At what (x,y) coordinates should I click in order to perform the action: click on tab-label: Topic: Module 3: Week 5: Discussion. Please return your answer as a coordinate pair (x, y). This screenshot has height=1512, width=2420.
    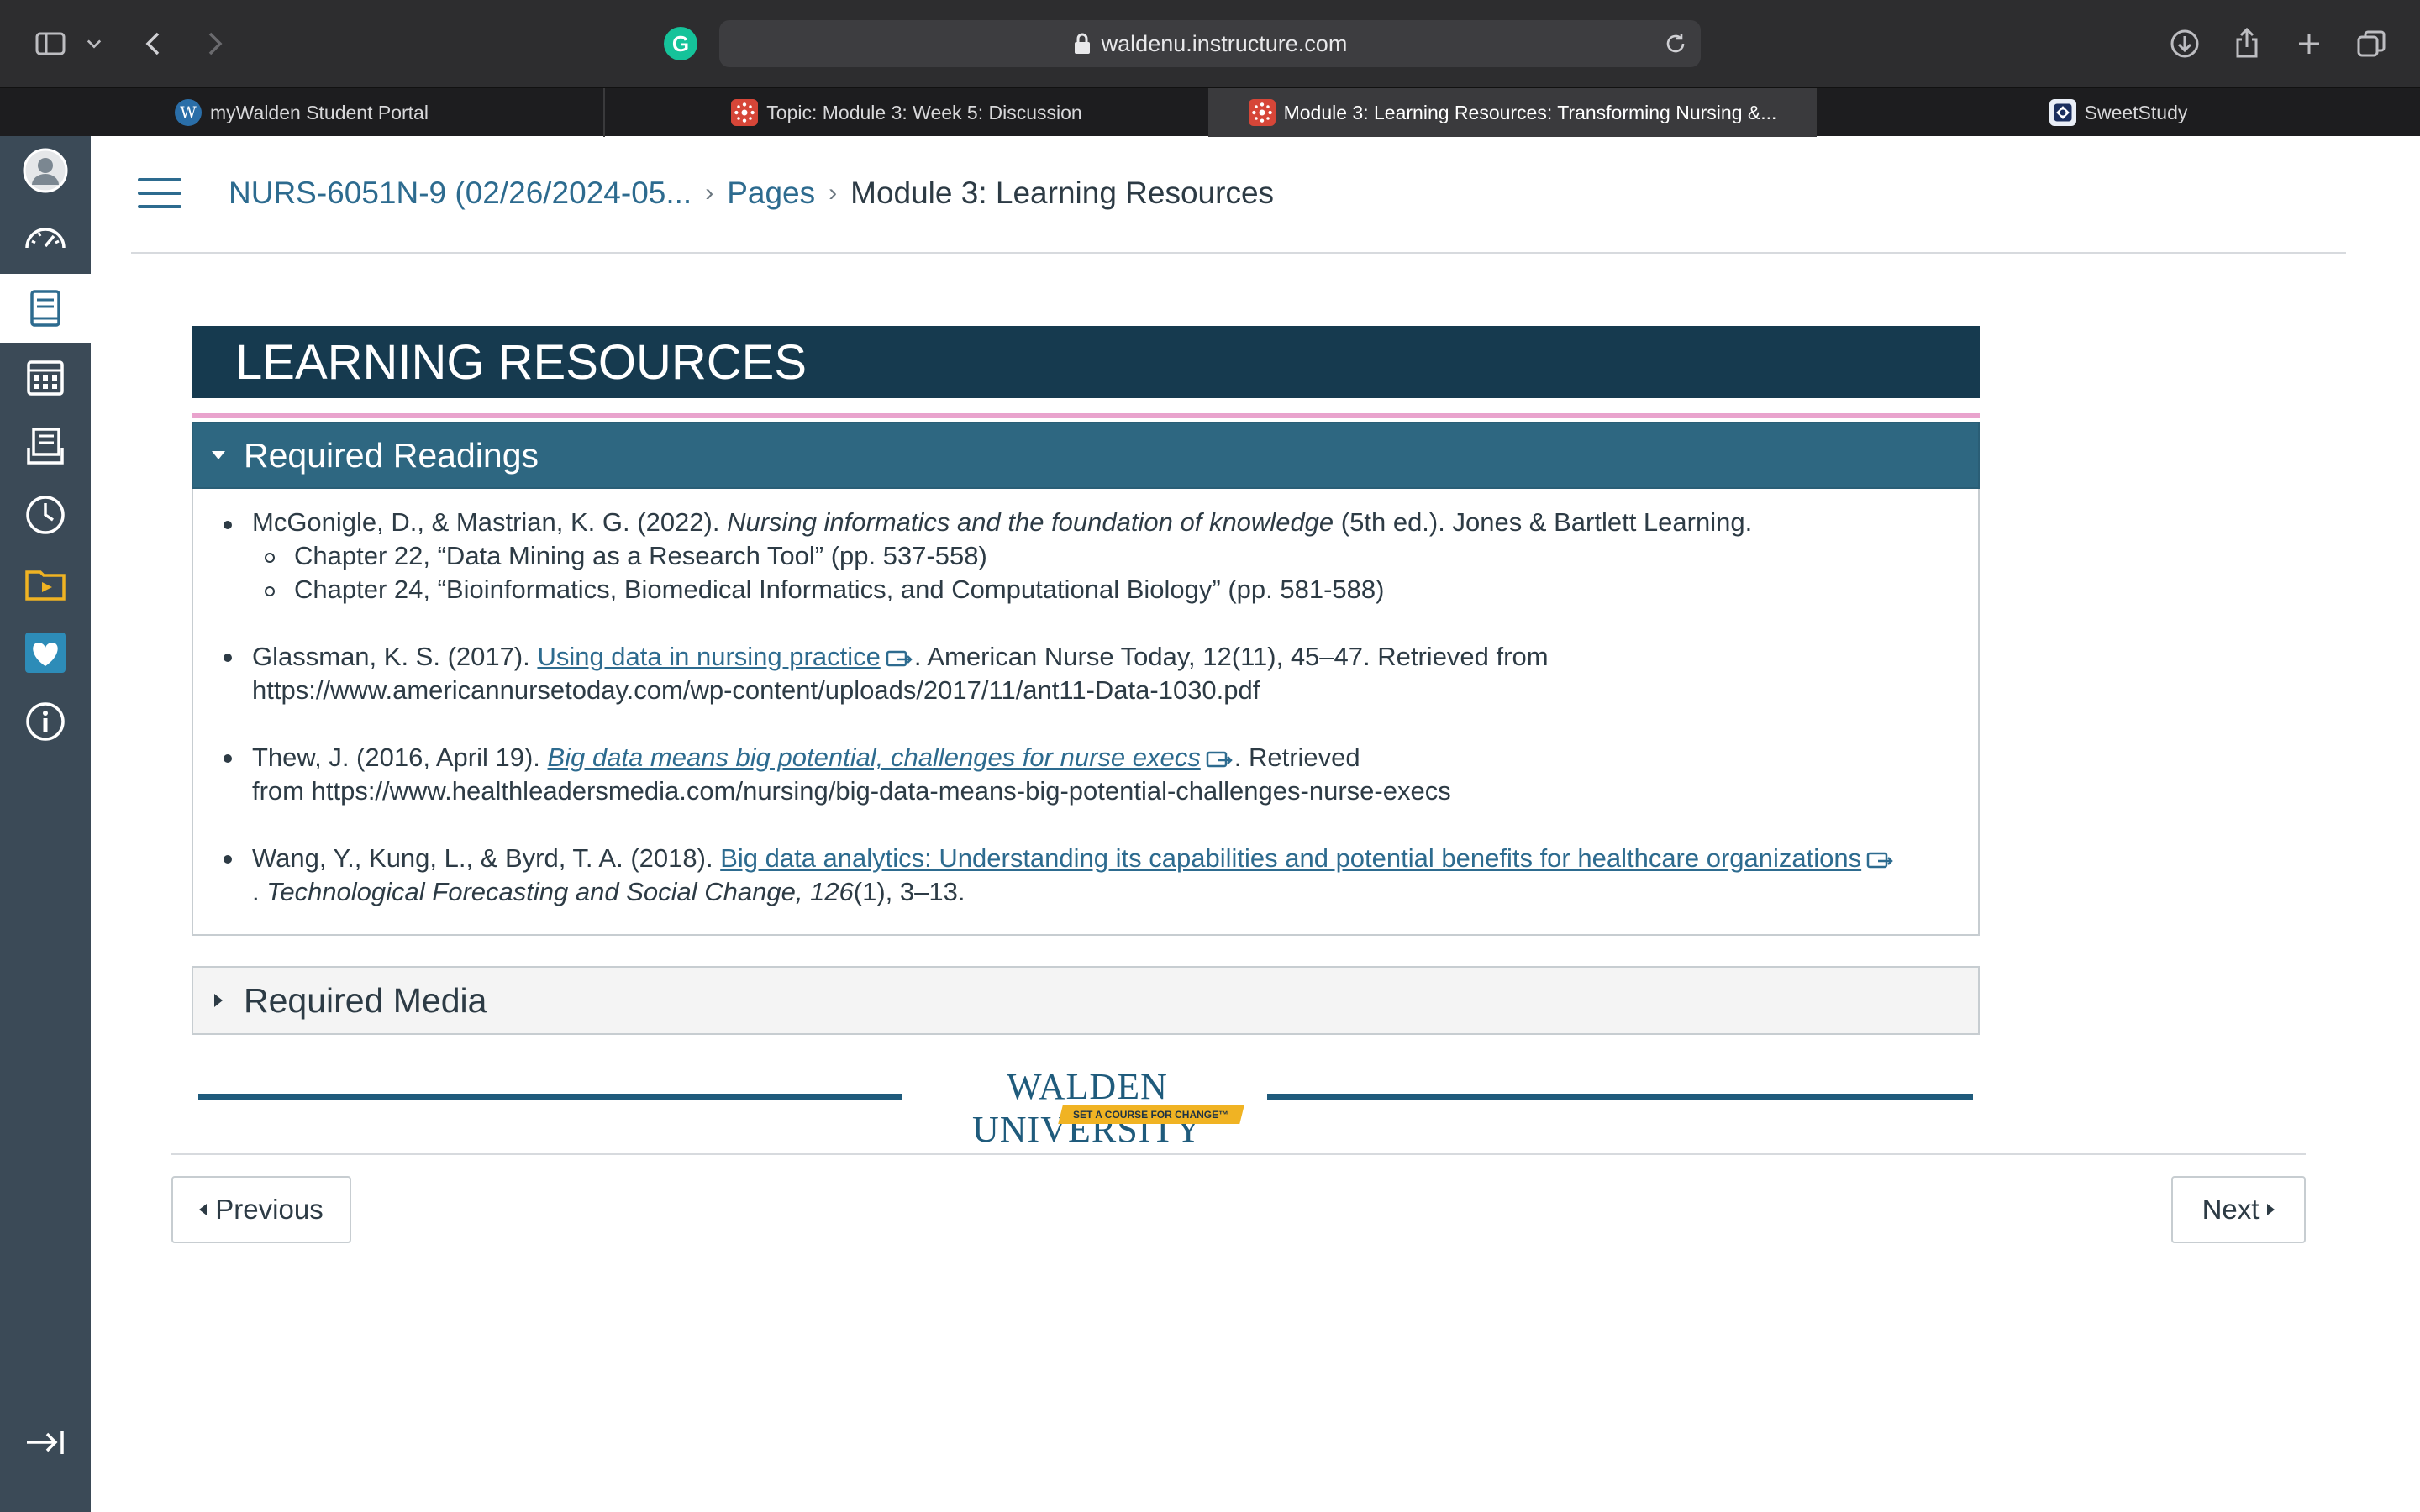
    Looking at the image, I should click on (924, 112).